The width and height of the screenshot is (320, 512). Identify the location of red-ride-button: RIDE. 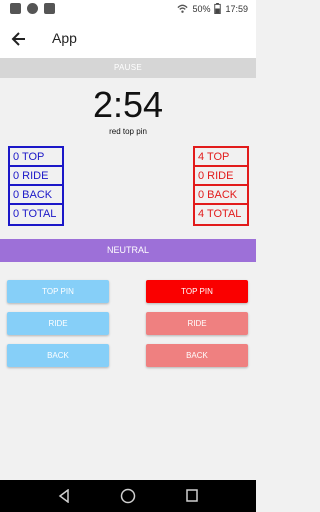
(197, 323).